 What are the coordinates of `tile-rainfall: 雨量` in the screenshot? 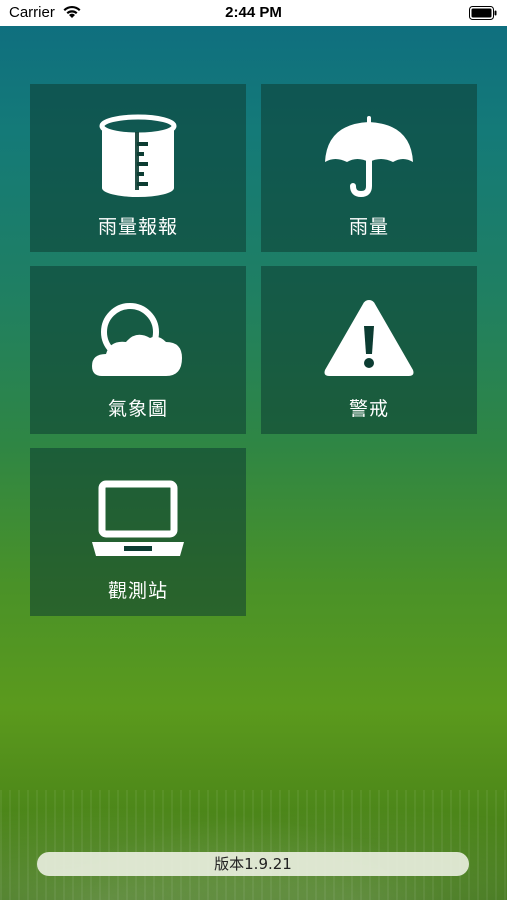 It's located at (369, 168).